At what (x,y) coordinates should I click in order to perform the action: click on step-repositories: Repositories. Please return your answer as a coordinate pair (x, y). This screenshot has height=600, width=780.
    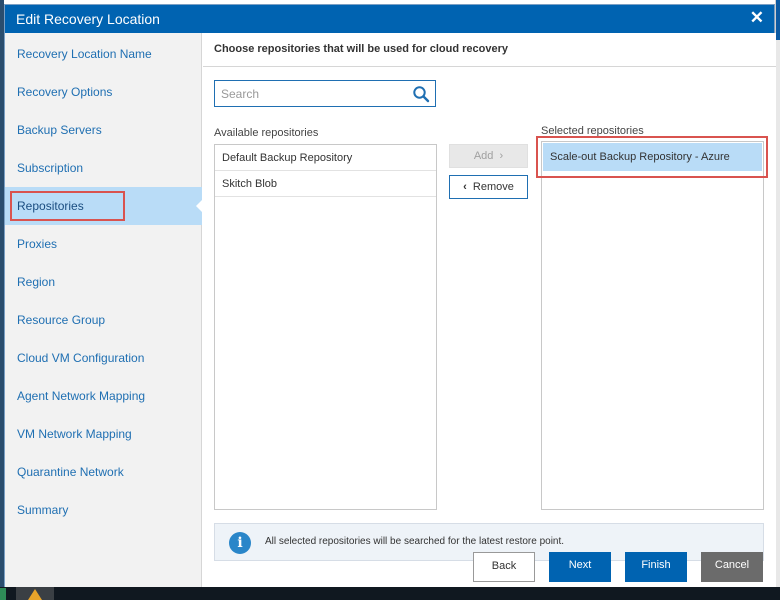
    Looking at the image, I should click on (104, 206).